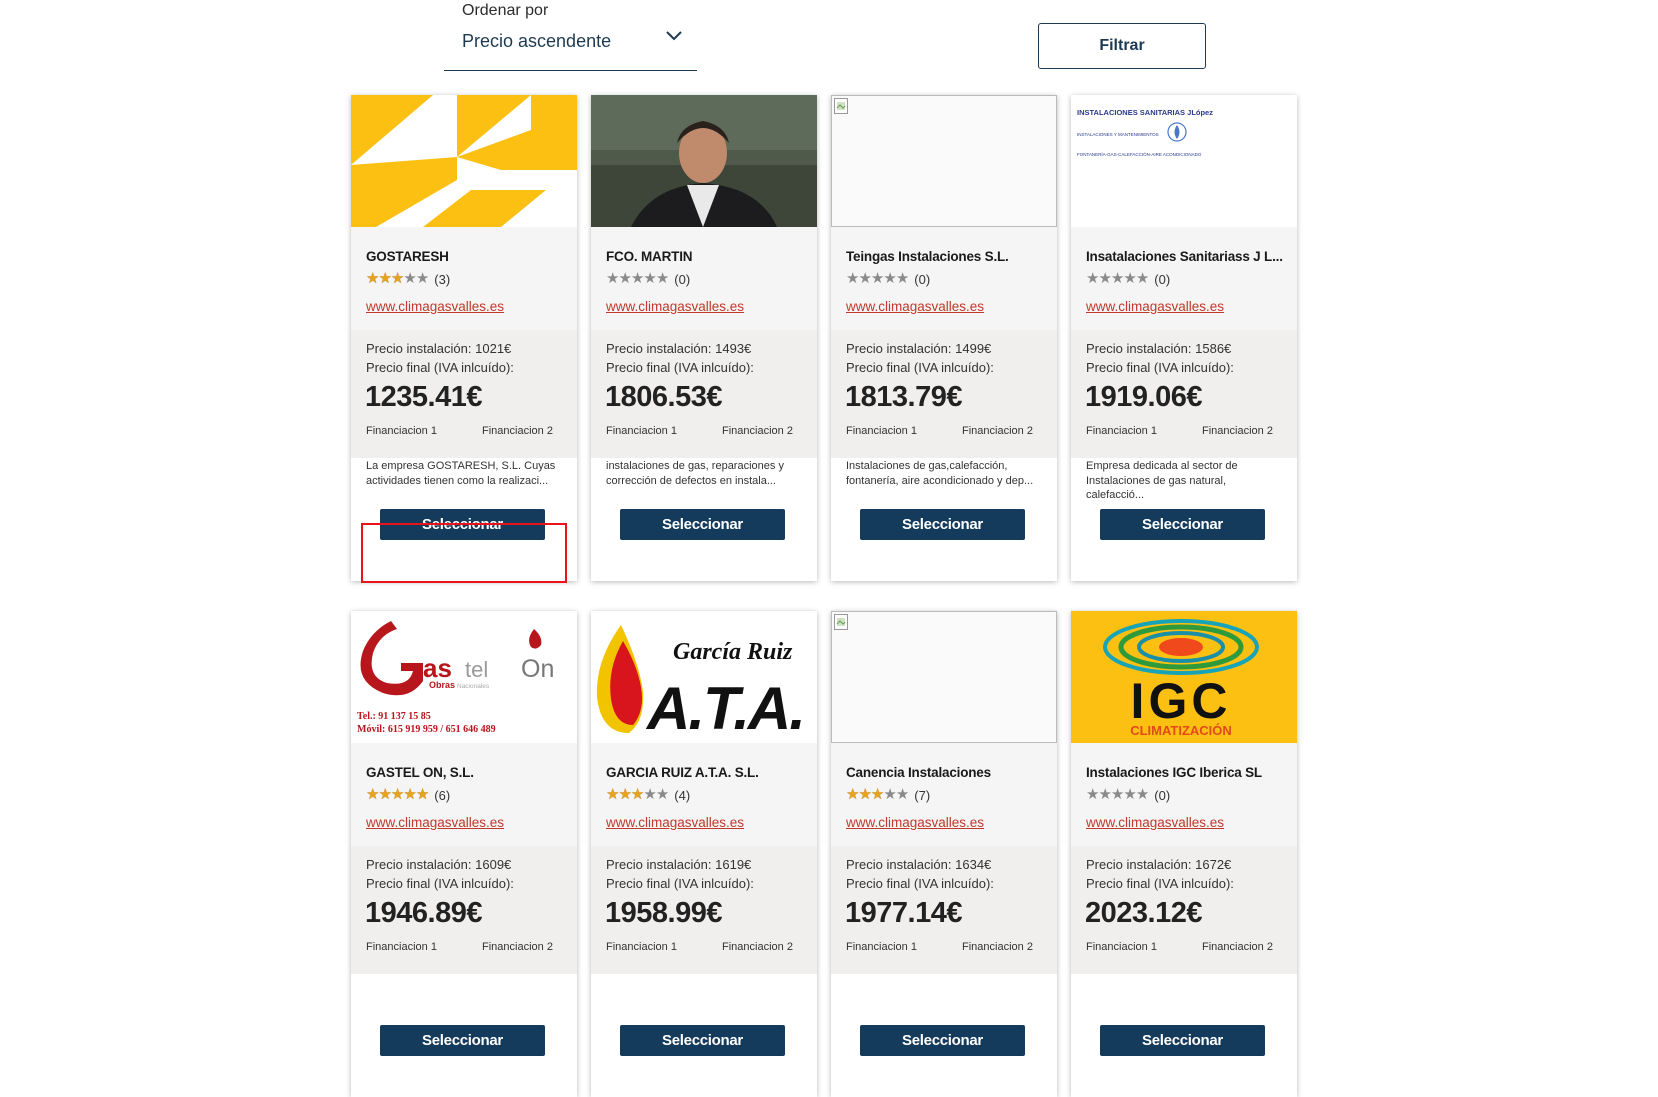 This screenshot has height=1097, width=1658. Describe the element at coordinates (663, 913) in the screenshot. I see `final-price: 1958.99€` at that location.